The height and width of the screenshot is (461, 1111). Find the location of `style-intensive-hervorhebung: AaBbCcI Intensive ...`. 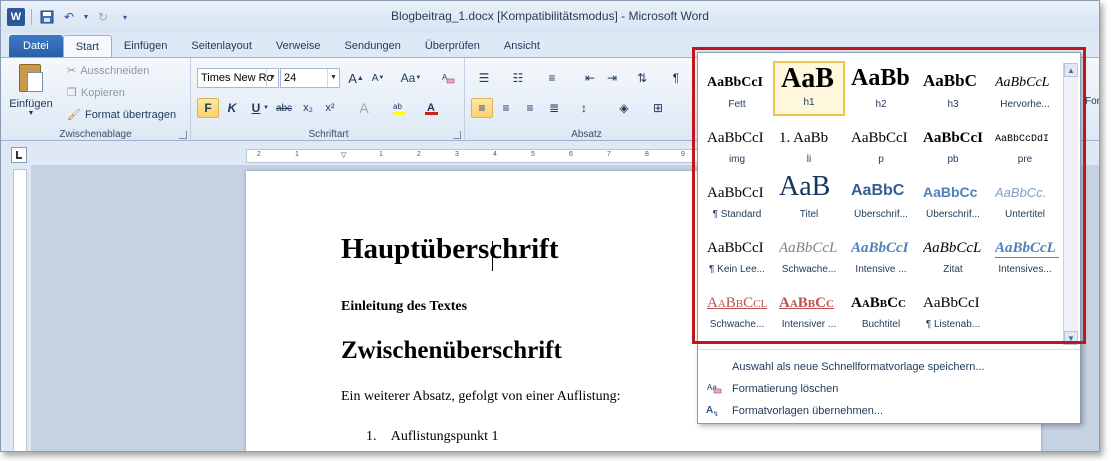

style-intensive-hervorhebung: AaBbCcI Intensive ... is located at coordinates (881, 253).